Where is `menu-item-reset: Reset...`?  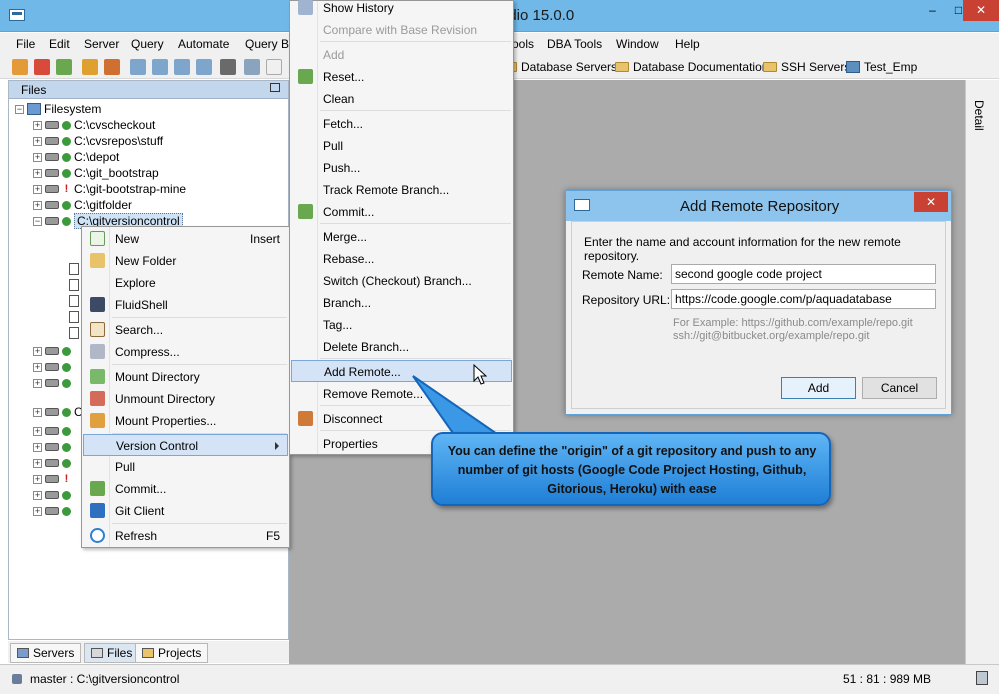
menu-item-reset: Reset... is located at coordinates (401, 77).